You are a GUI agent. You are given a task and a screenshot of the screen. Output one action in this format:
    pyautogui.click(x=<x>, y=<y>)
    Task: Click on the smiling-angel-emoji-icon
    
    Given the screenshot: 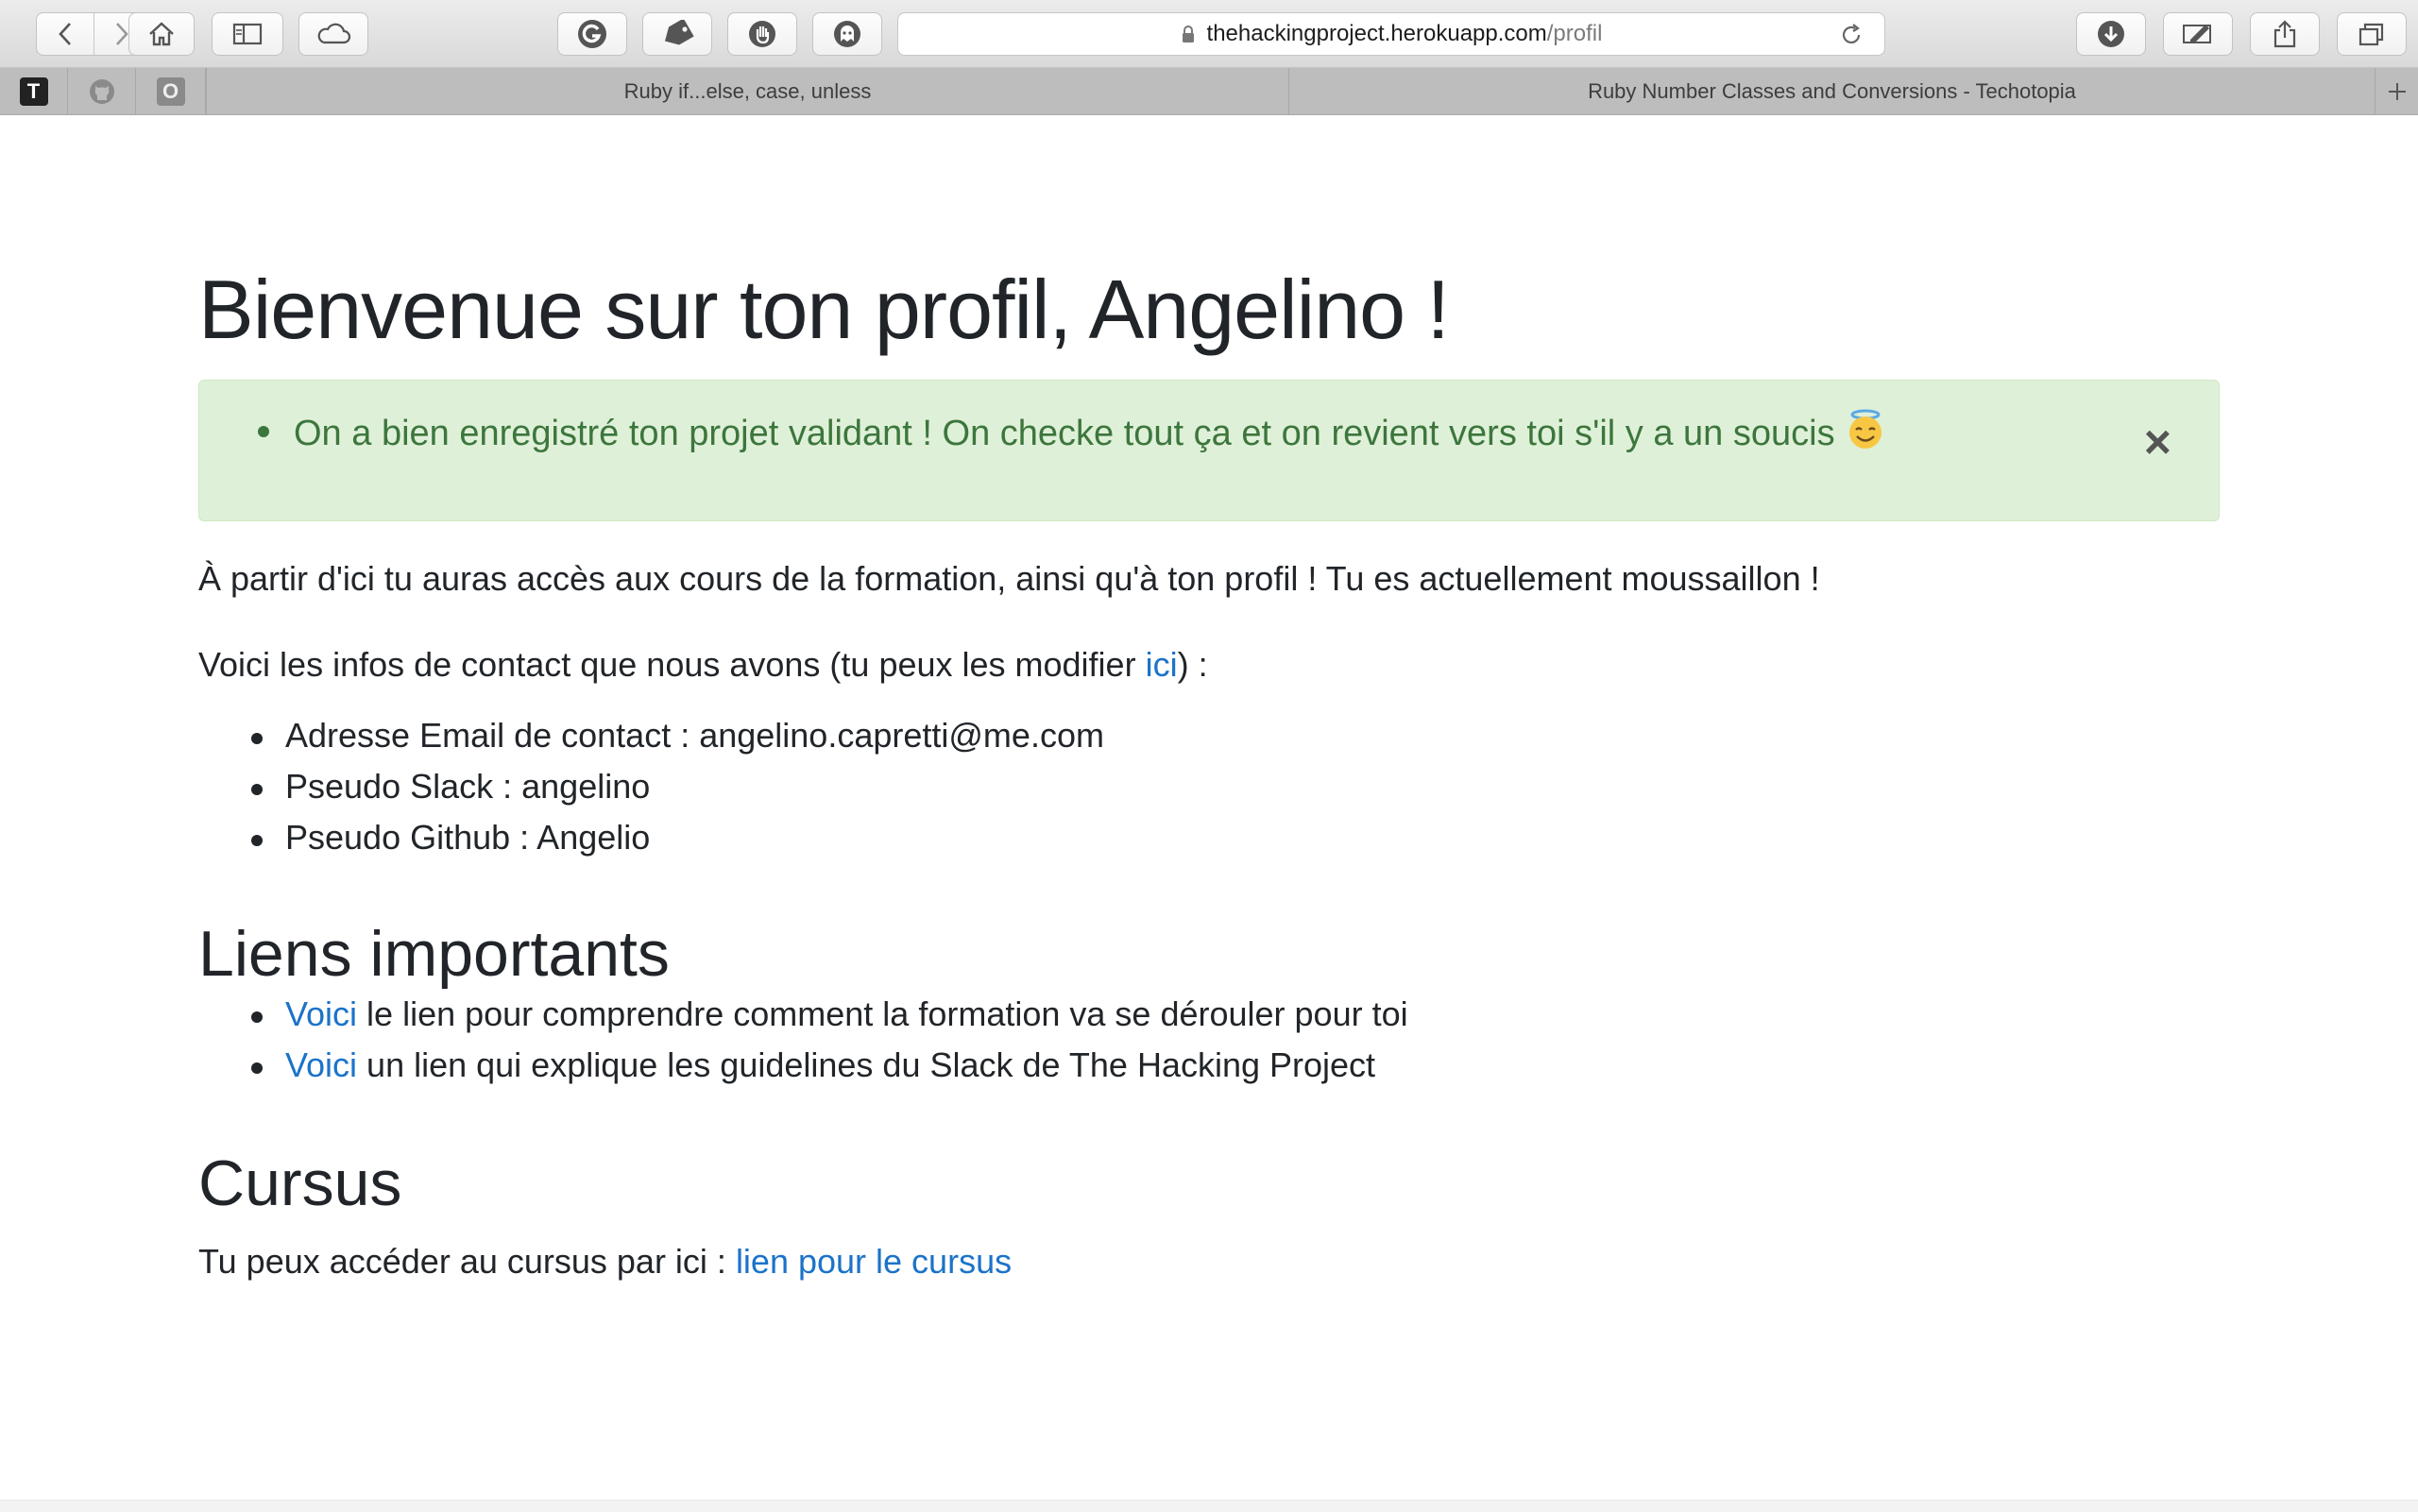 What is the action you would take?
    pyautogui.click(x=1865, y=429)
    